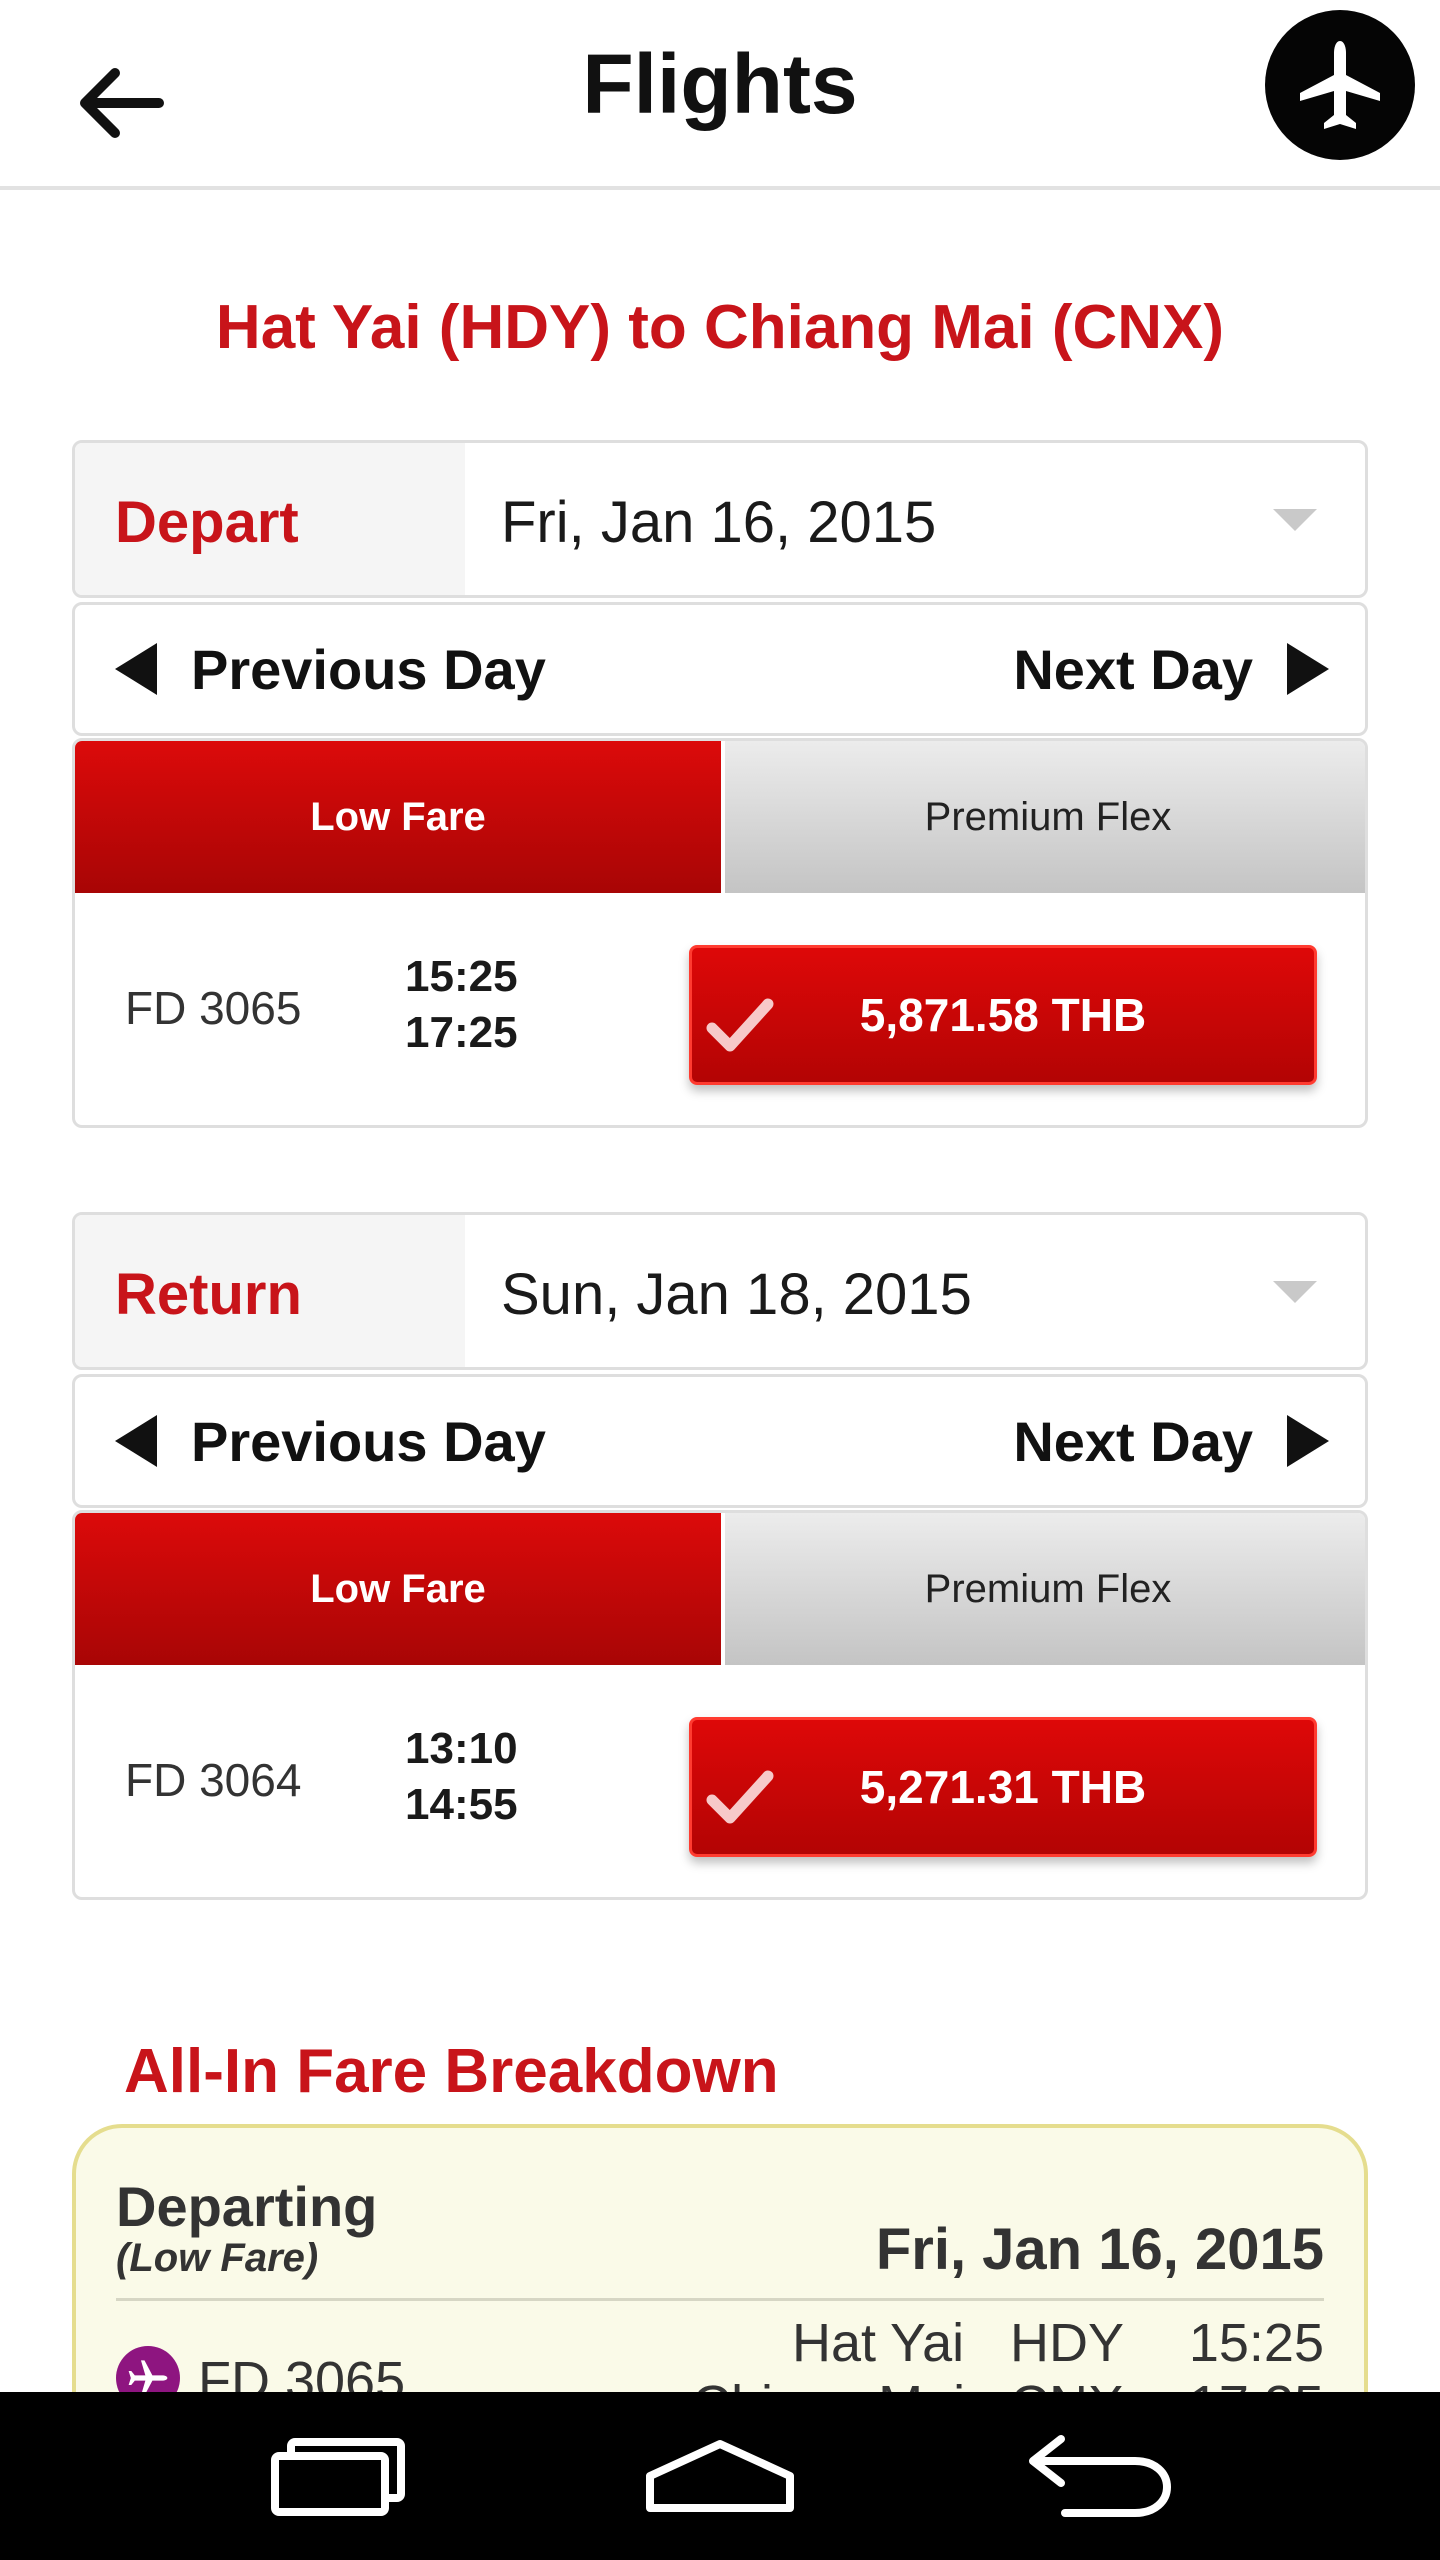  I want to click on date-label-cell: Depart, so click(270, 519).